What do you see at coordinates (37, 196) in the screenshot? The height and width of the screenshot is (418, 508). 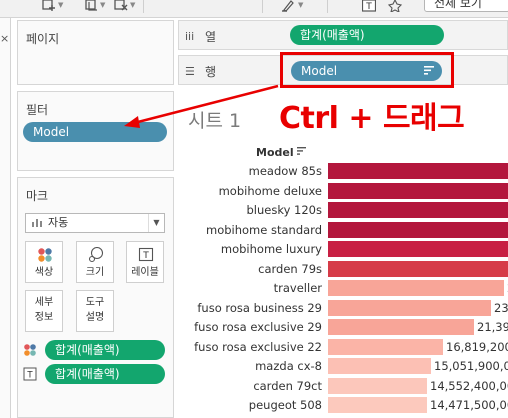 I see `marks-title: 마크` at bounding box center [37, 196].